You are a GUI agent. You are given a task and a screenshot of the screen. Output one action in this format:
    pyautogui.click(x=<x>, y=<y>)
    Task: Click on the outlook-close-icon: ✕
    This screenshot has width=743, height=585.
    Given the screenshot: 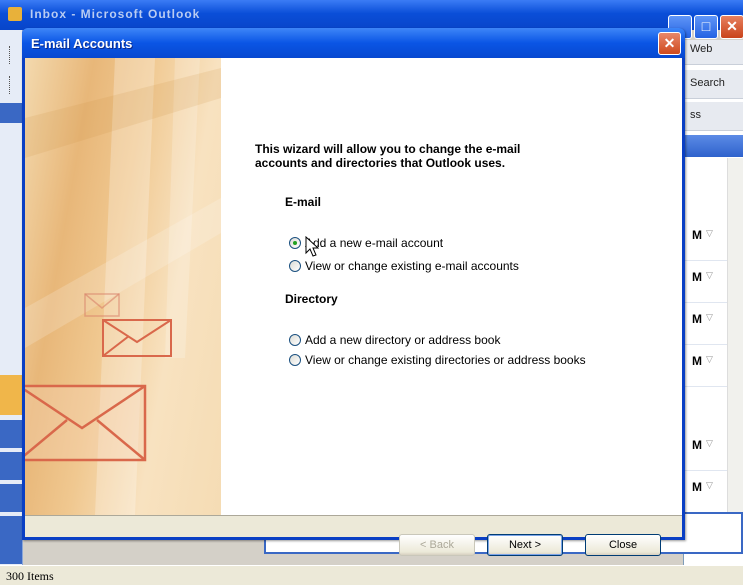 What is the action you would take?
    pyautogui.click(x=731, y=27)
    